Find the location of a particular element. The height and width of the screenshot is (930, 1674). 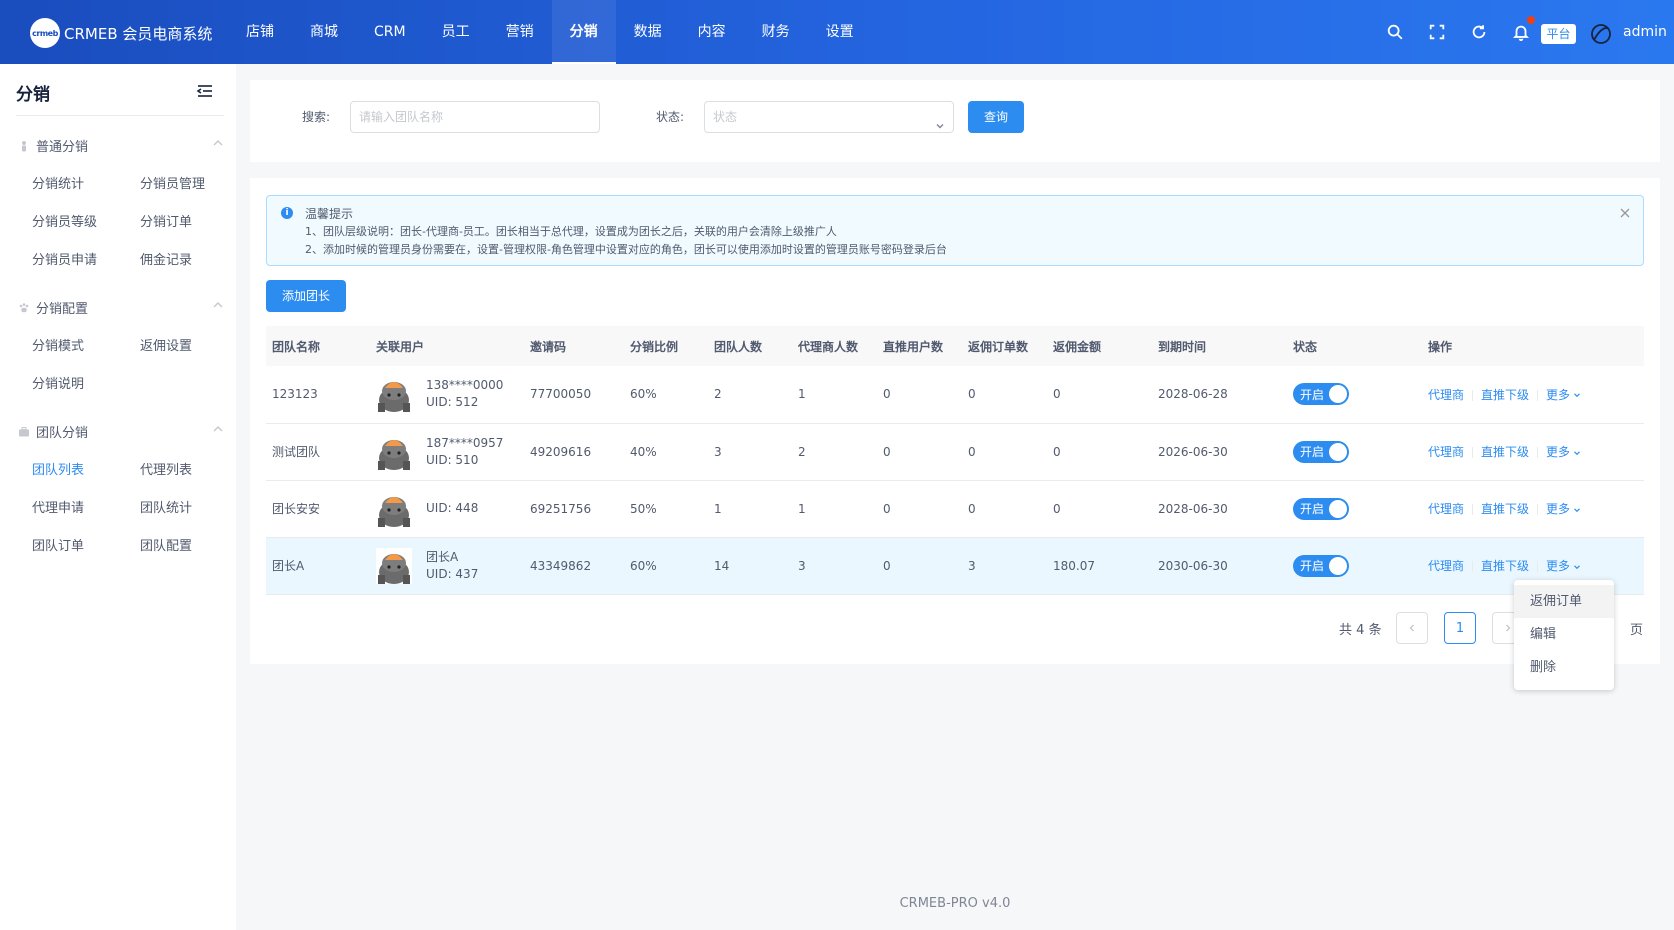

topnav-item-content: 内容 is located at coordinates (712, 32).